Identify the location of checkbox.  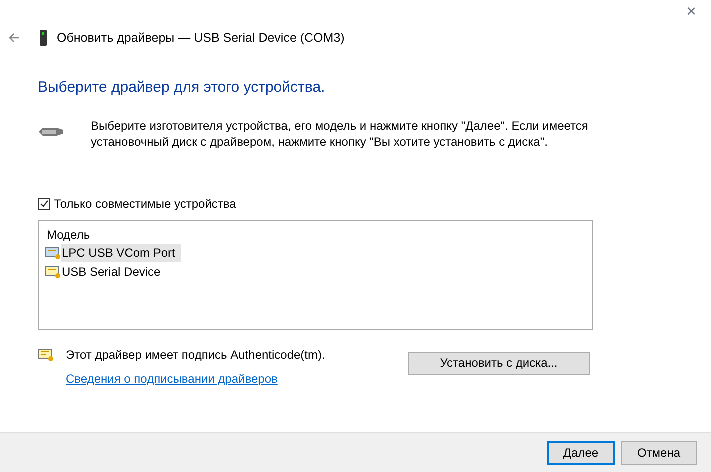
(44, 204).